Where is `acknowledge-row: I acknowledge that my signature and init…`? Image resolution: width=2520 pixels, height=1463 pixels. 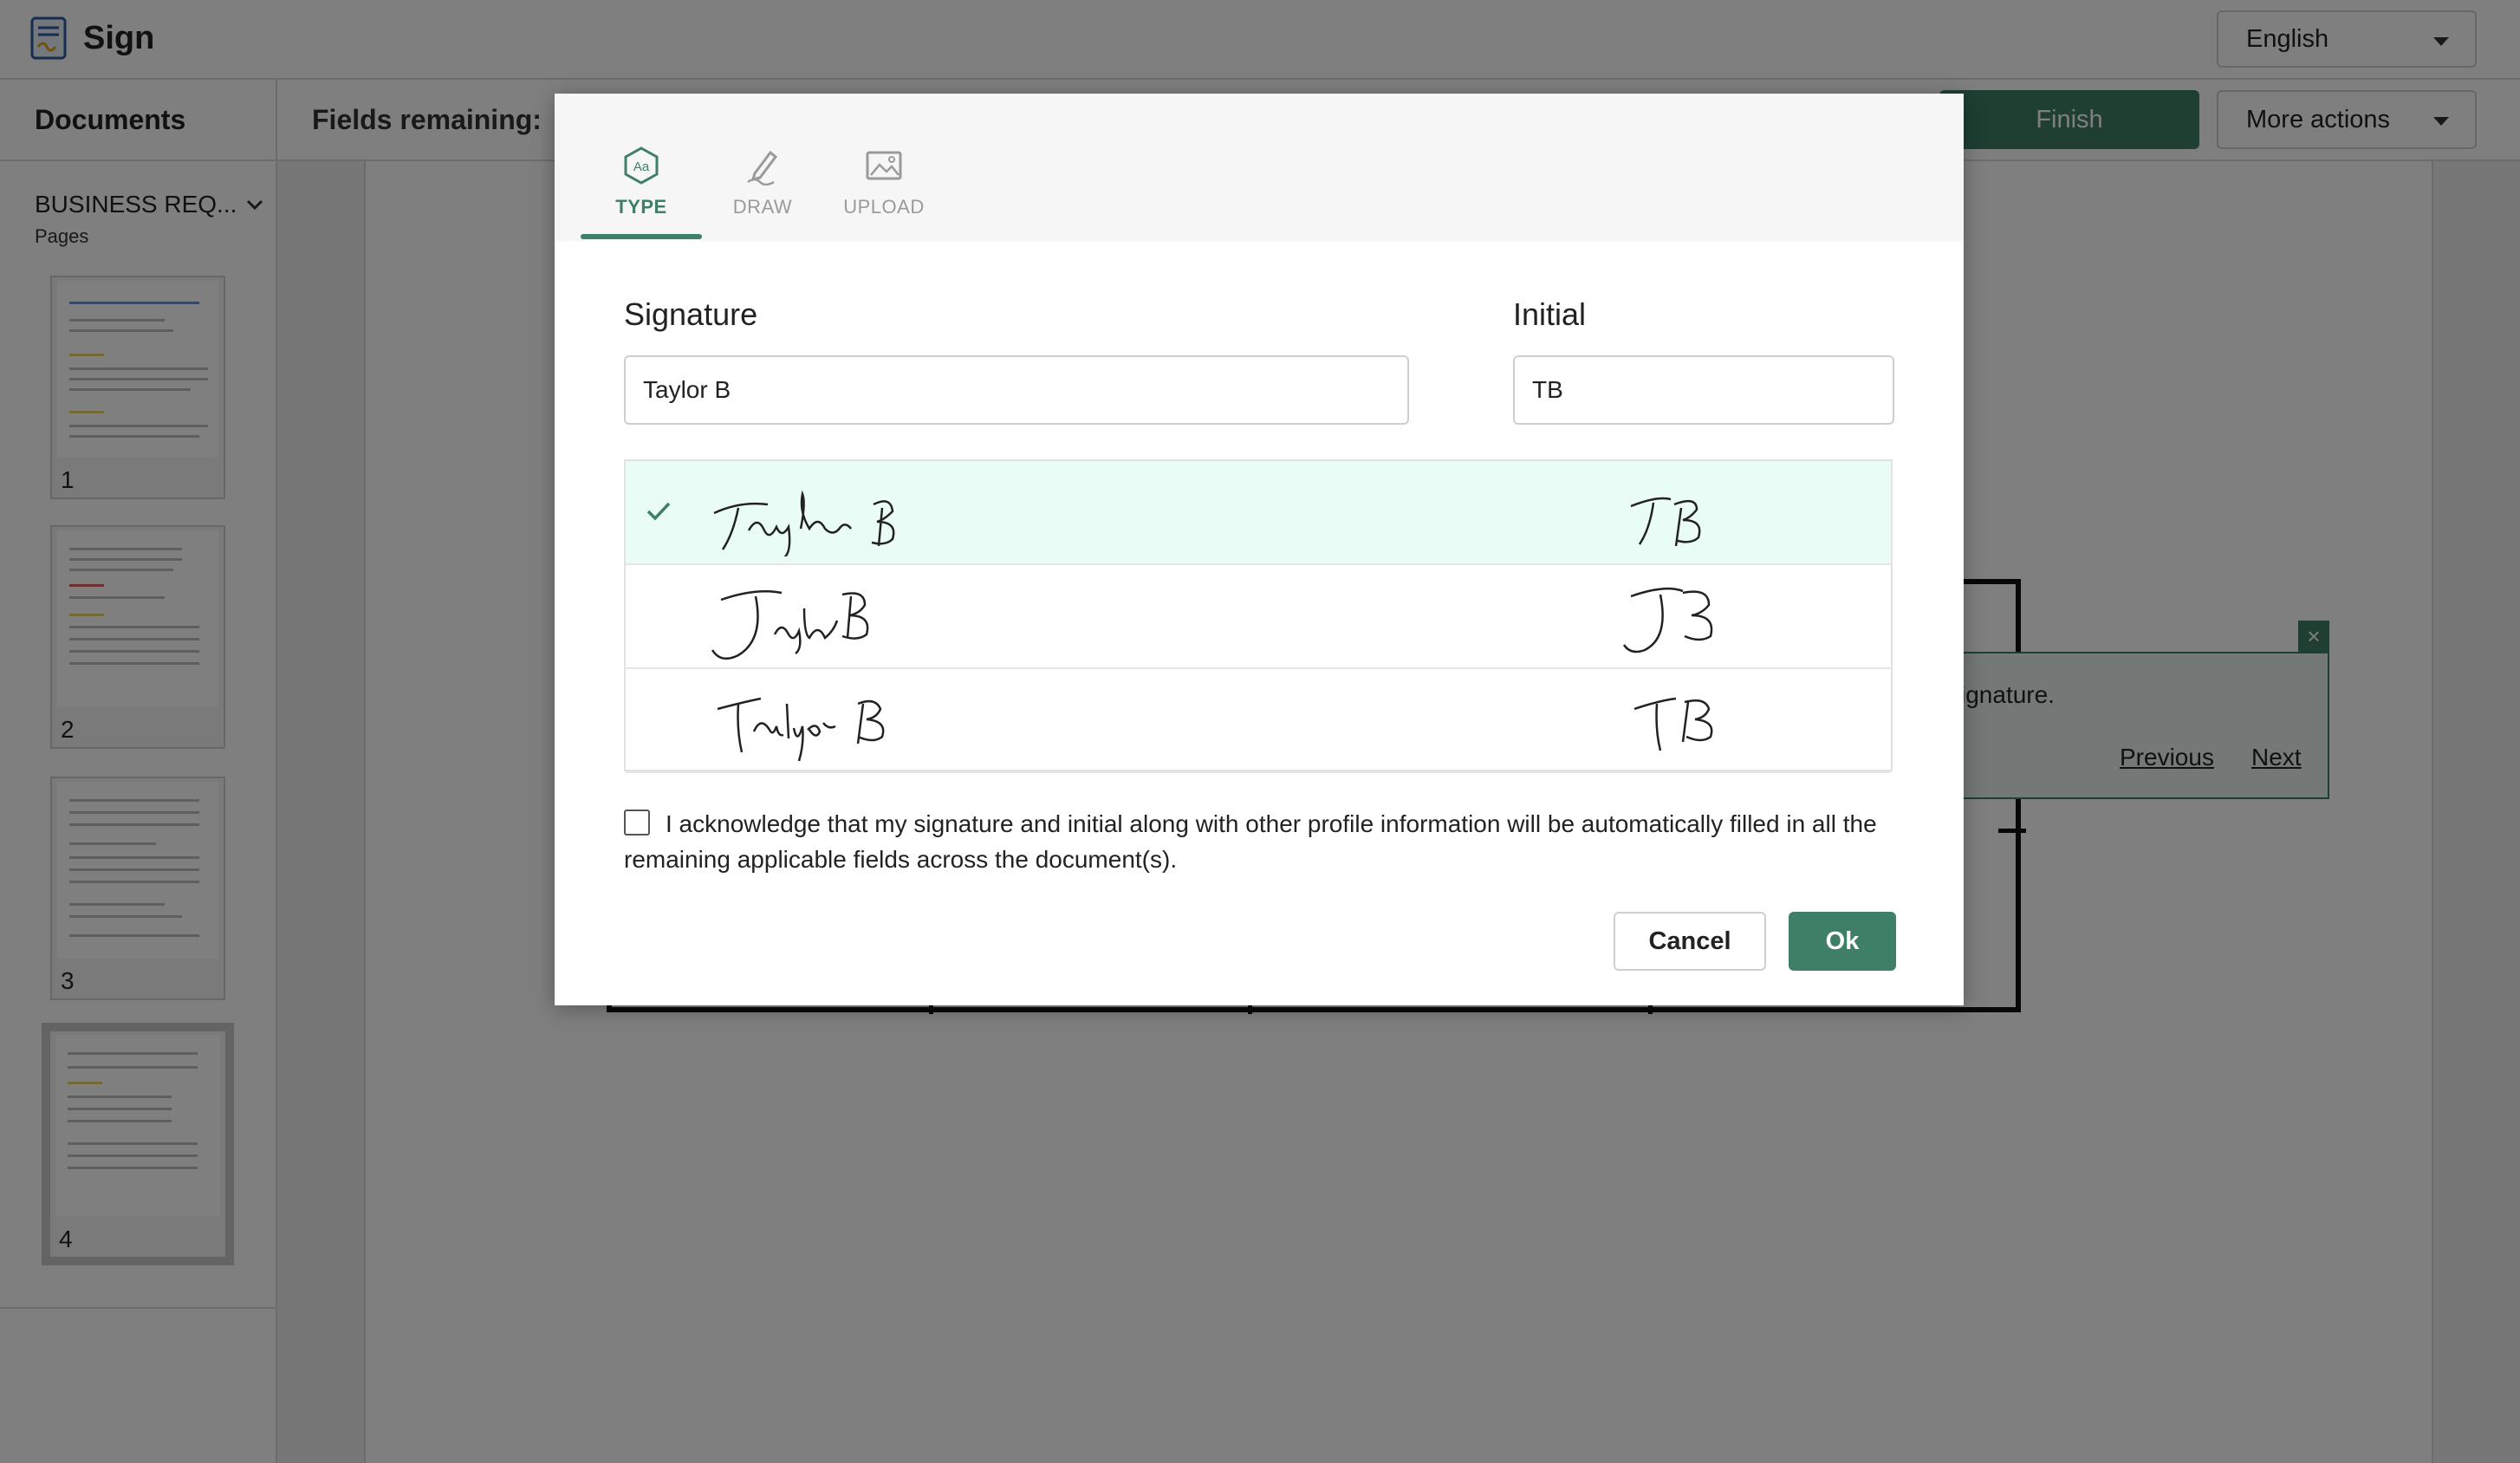 acknowledge-row: I acknowledge that my signature and init… is located at coordinates (1261, 842).